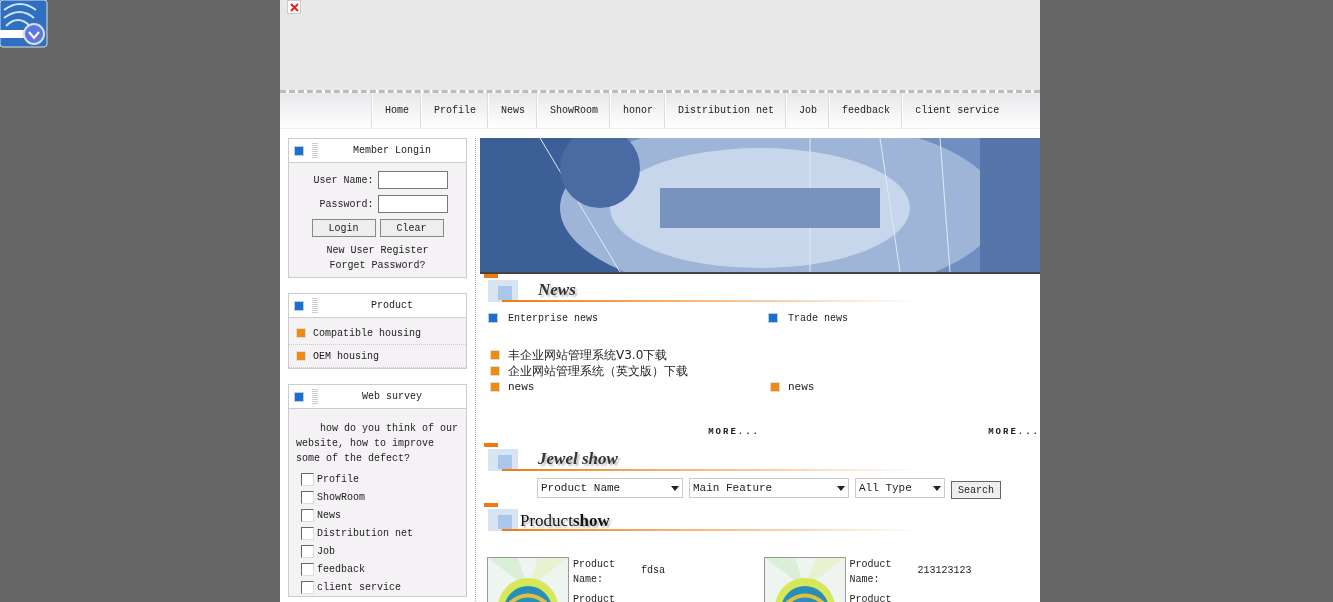 The image size is (1333, 602). What do you see at coordinates (359, 587) in the screenshot?
I see `option-label: client service` at bounding box center [359, 587].